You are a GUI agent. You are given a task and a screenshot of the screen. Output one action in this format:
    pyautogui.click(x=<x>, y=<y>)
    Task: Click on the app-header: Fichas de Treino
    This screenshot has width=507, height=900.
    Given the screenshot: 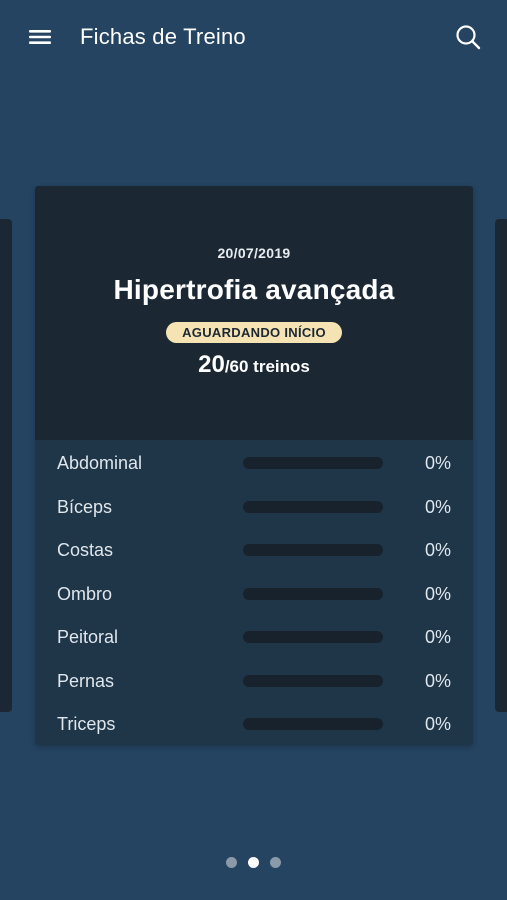 What is the action you would take?
    pyautogui.click(x=253, y=37)
    